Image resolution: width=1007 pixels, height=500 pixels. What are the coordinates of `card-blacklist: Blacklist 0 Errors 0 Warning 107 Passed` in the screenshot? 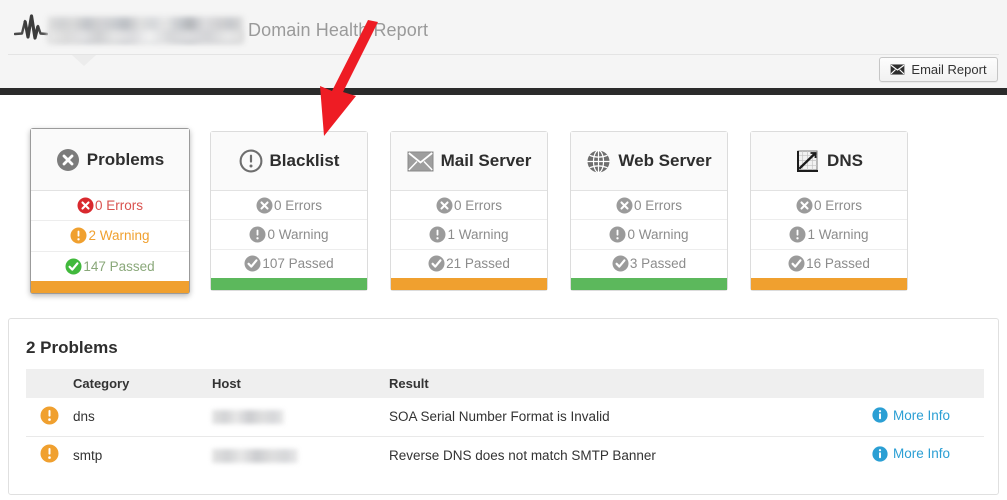 It's located at (289, 211).